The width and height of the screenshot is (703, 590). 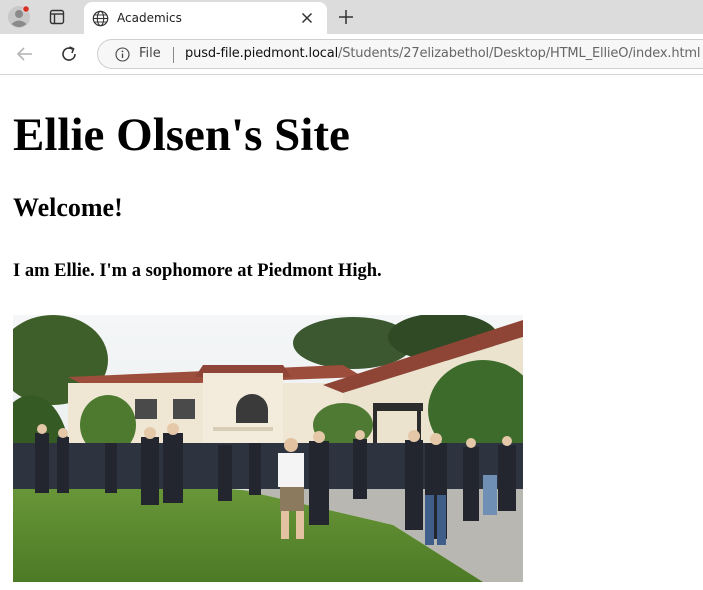 I want to click on scheme-label: File, so click(x=150, y=53).